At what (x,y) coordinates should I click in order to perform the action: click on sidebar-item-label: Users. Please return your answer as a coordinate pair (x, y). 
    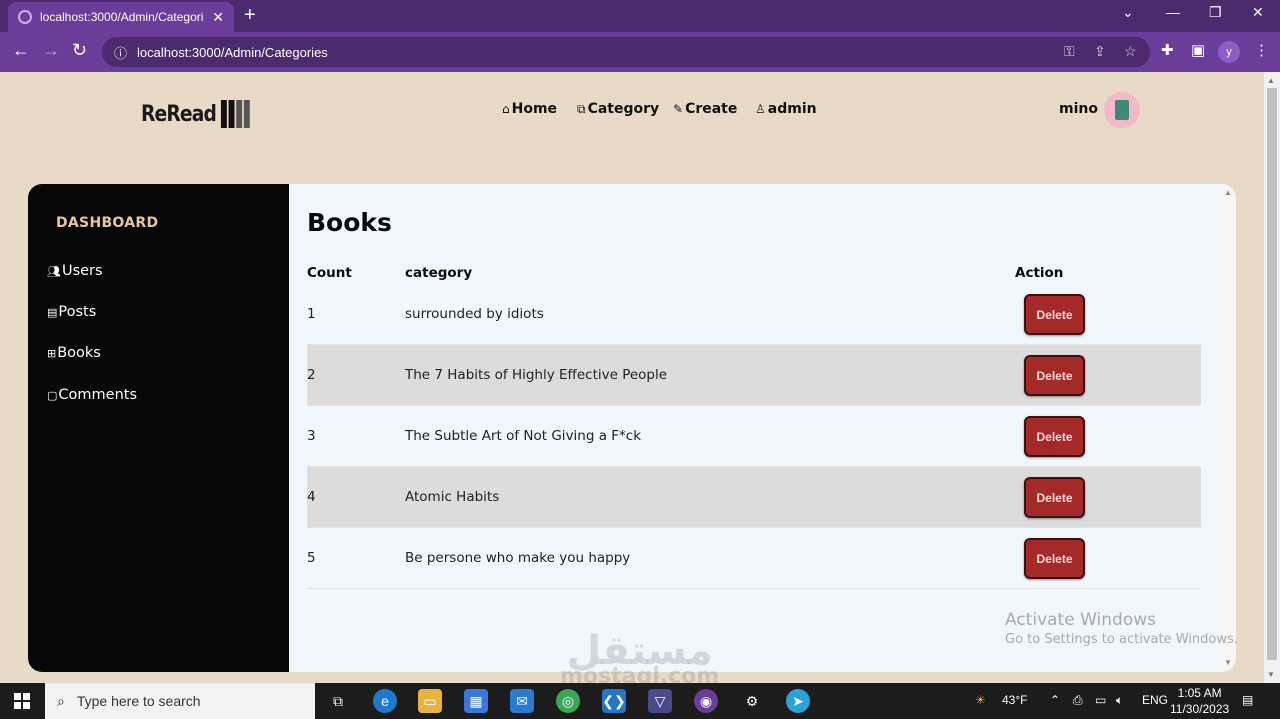
    Looking at the image, I should click on (82, 271).